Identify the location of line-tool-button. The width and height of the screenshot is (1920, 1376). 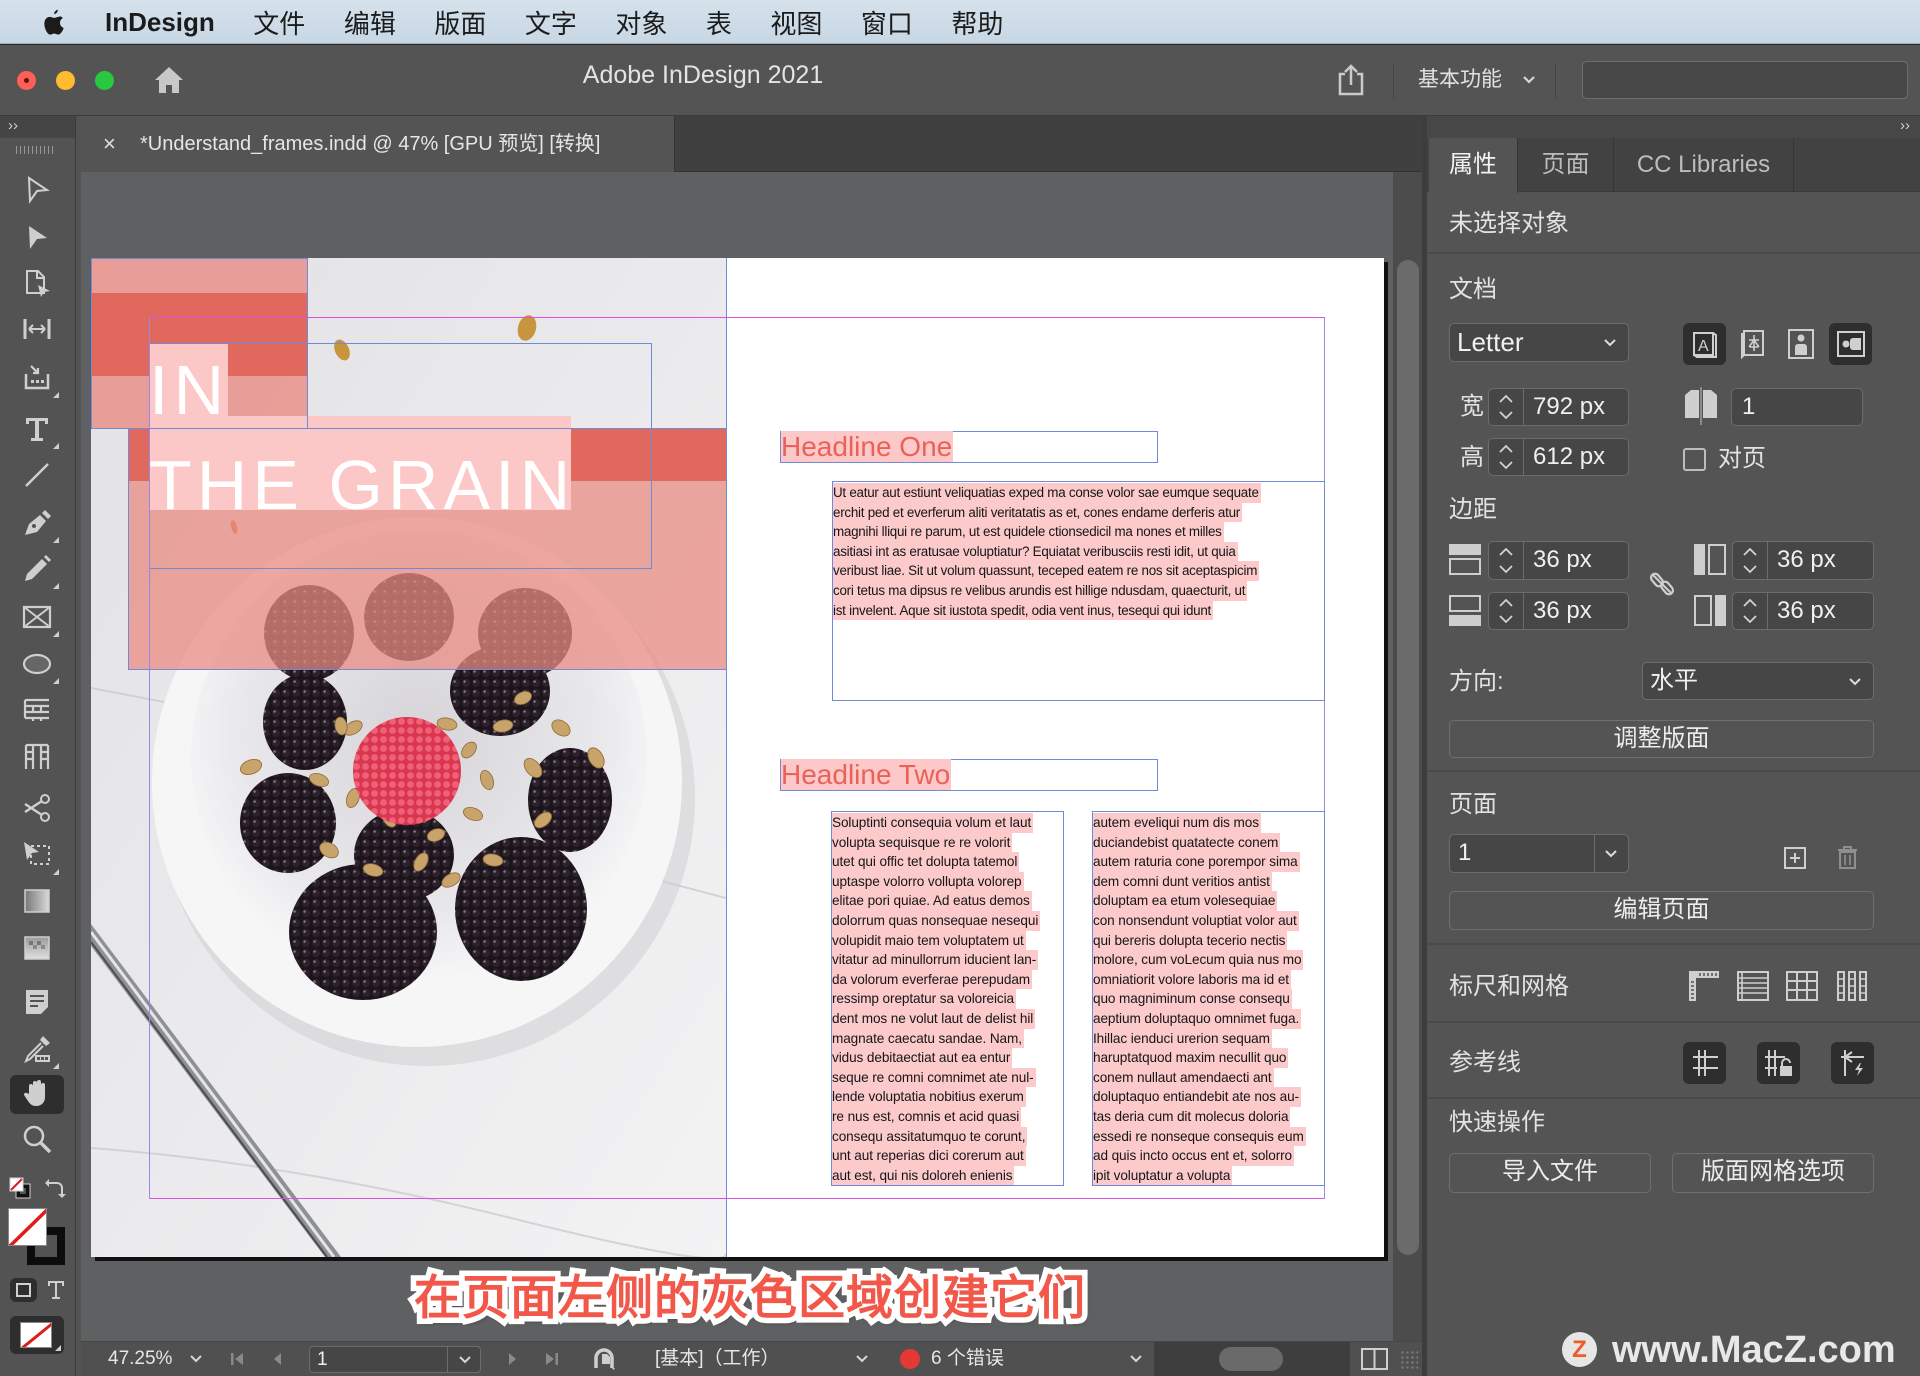
(37, 475).